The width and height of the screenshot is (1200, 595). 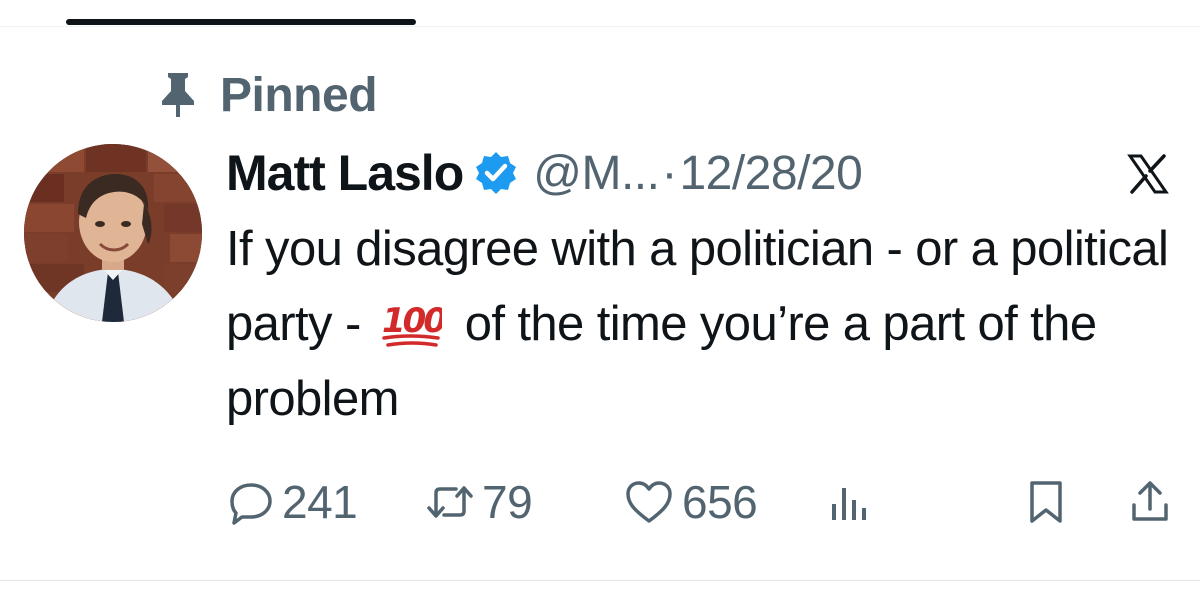 I want to click on pinned-indicator: Pinned, so click(x=268, y=95).